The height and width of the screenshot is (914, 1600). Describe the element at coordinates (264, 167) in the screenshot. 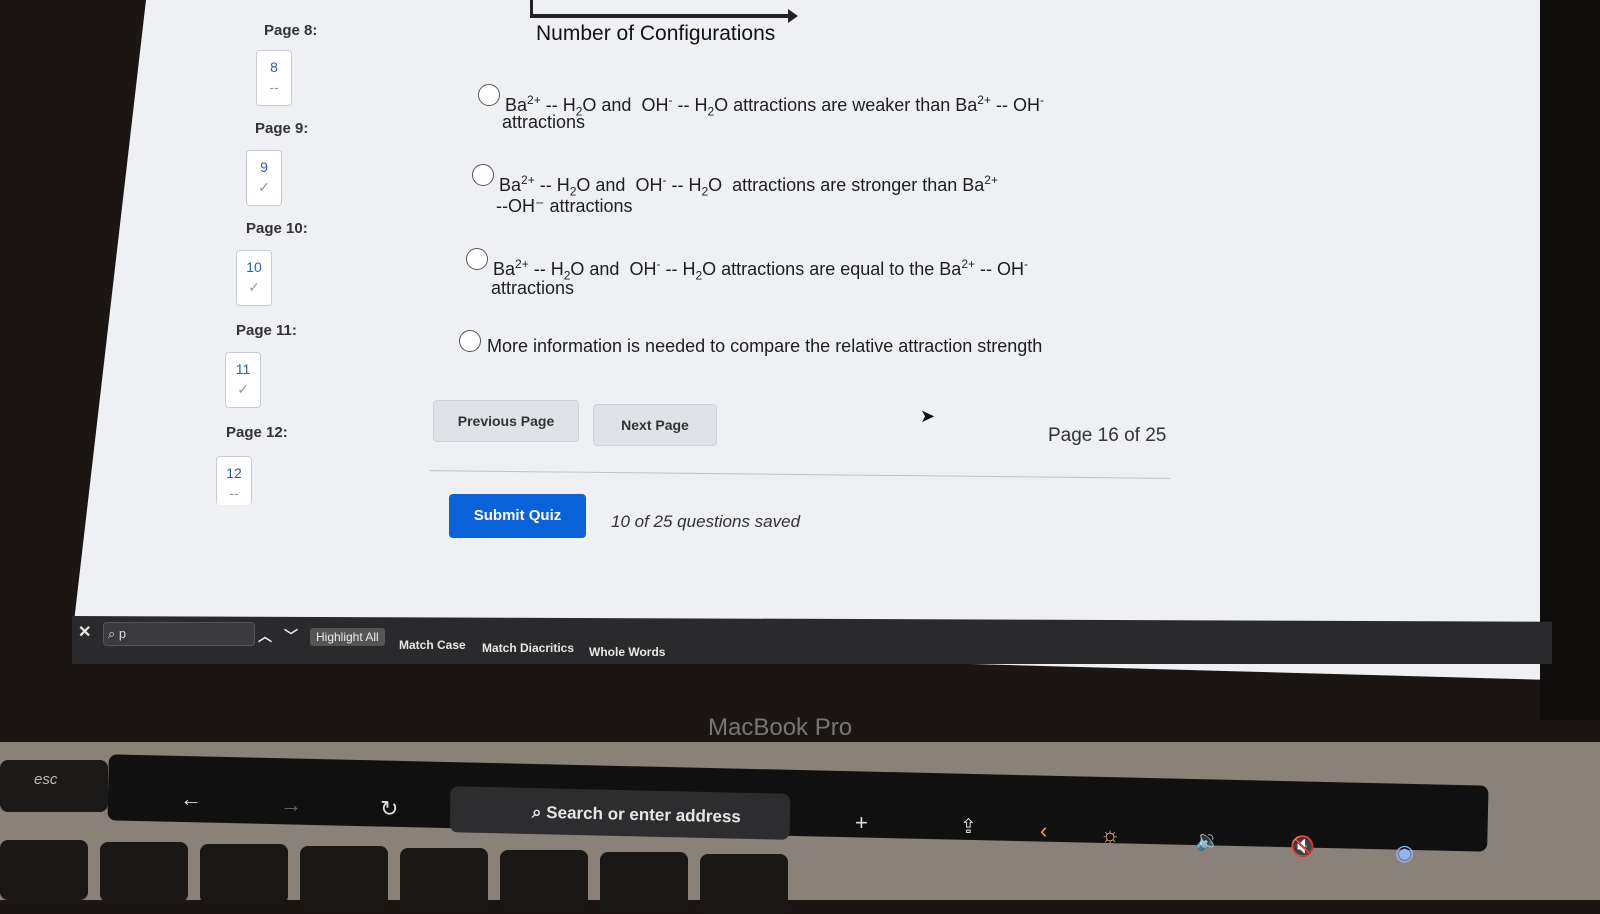

I see `page-number: 9` at that location.